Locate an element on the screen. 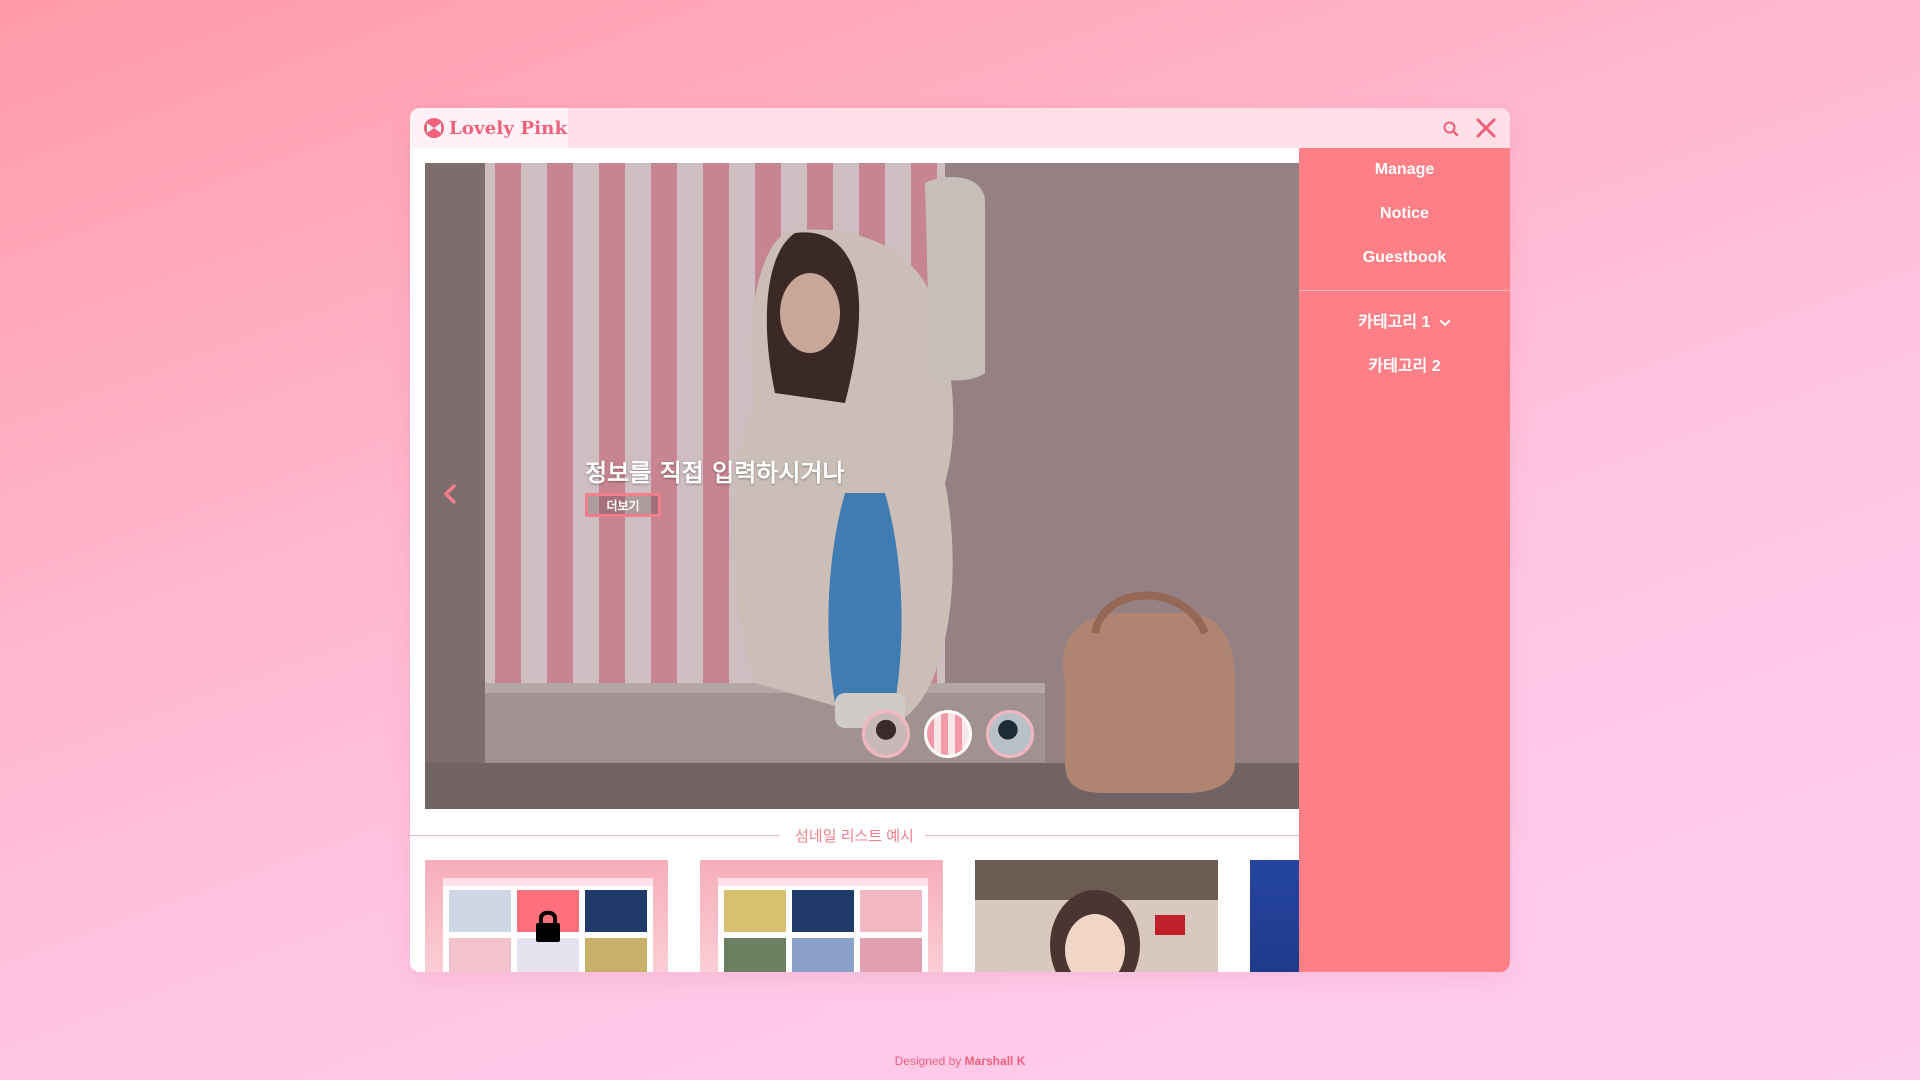  sidebar-menu: Manage Notice Guestbook is located at coordinates (1404, 214).